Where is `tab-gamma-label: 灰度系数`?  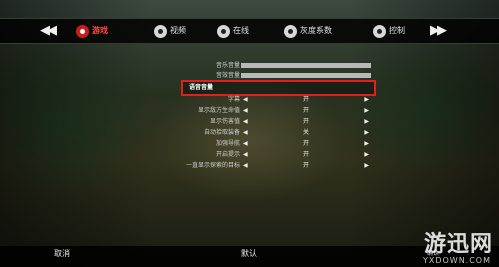
tab-gamma-label: 灰度系数 is located at coordinates (316, 30).